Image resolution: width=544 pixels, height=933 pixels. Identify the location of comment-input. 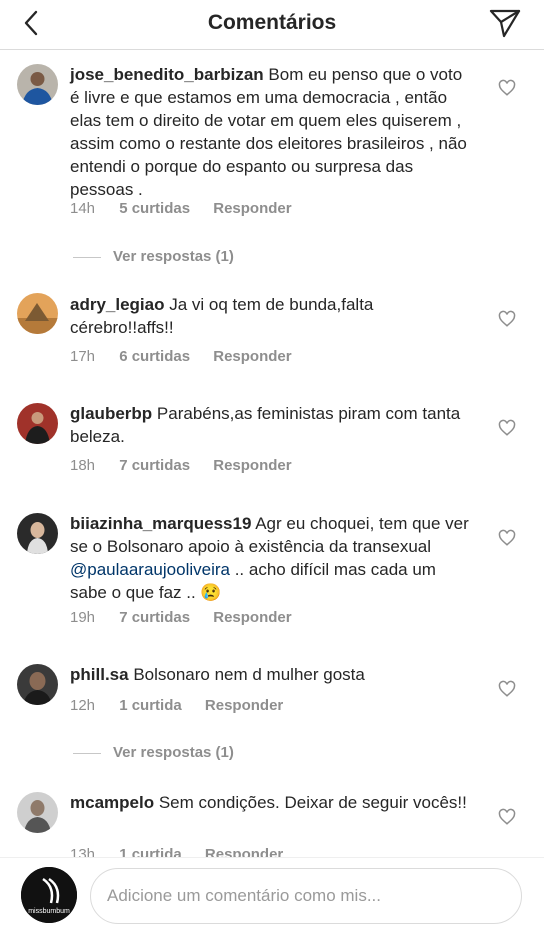
(306, 896).